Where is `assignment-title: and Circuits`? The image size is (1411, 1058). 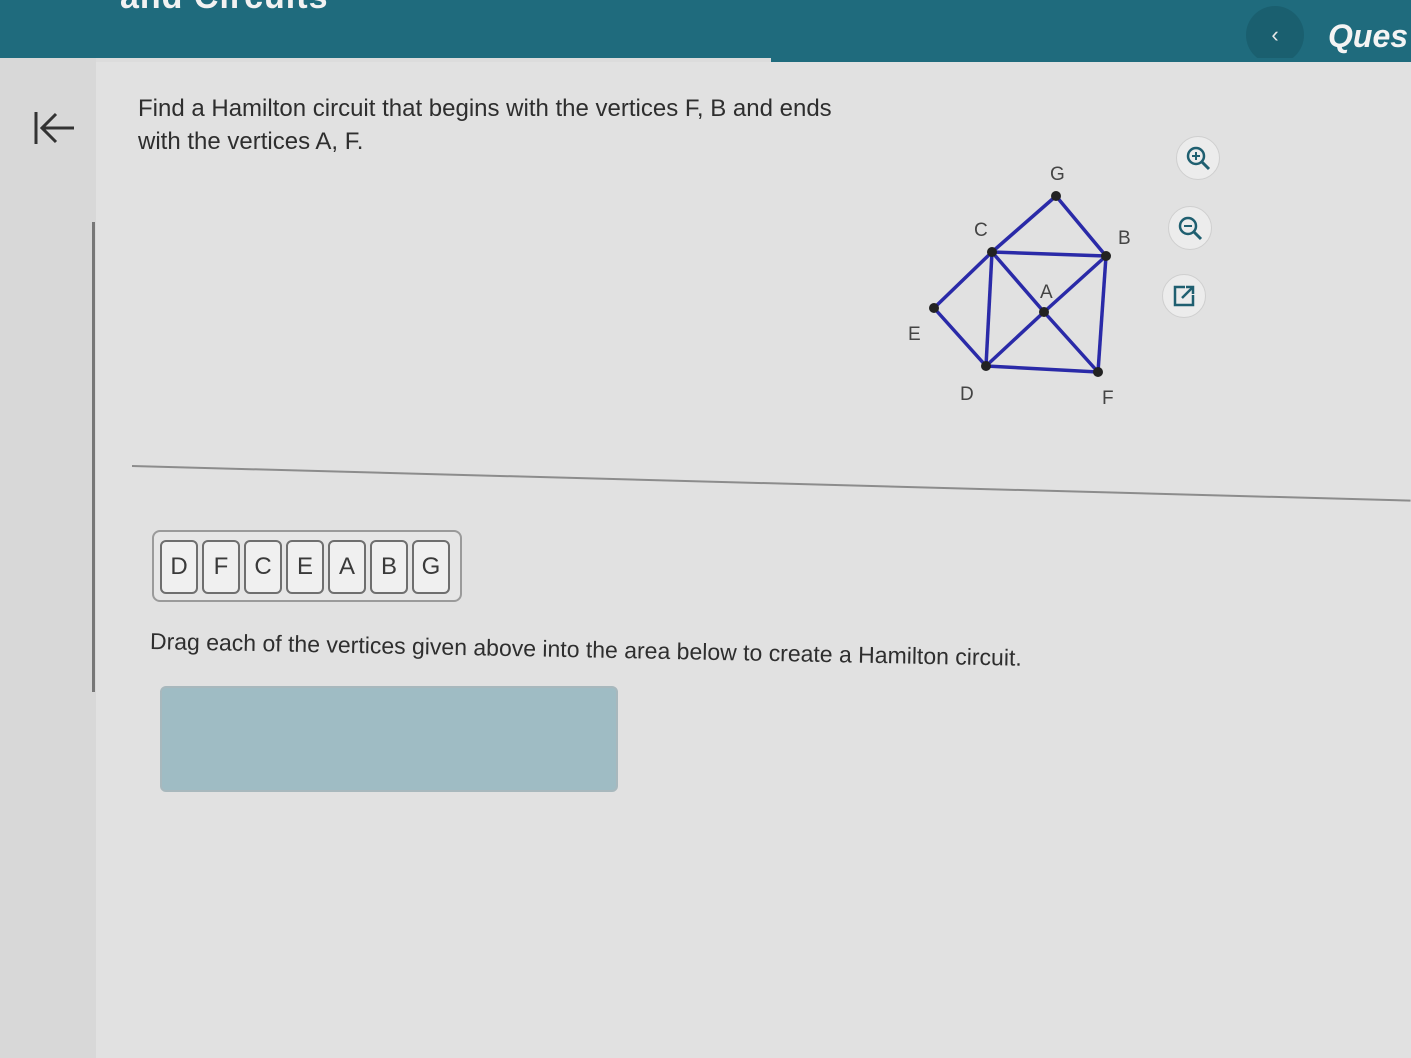
assignment-title: and Circuits is located at coordinates (224, 8).